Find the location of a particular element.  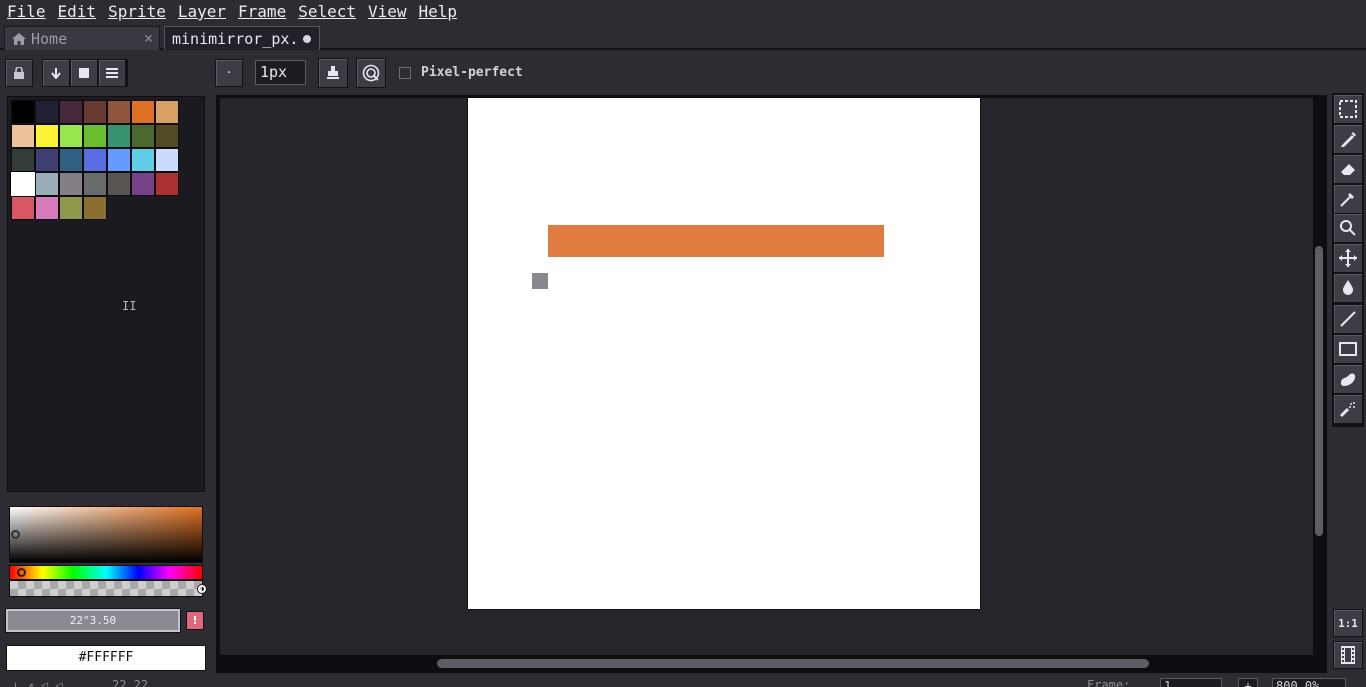

frame-label: Frame: is located at coordinates (1109, 682).